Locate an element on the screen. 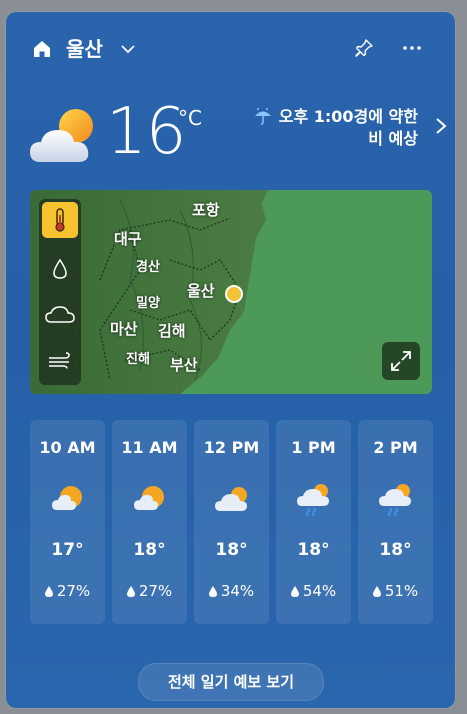  mostly-cloudy-icon is located at coordinates (231, 499).